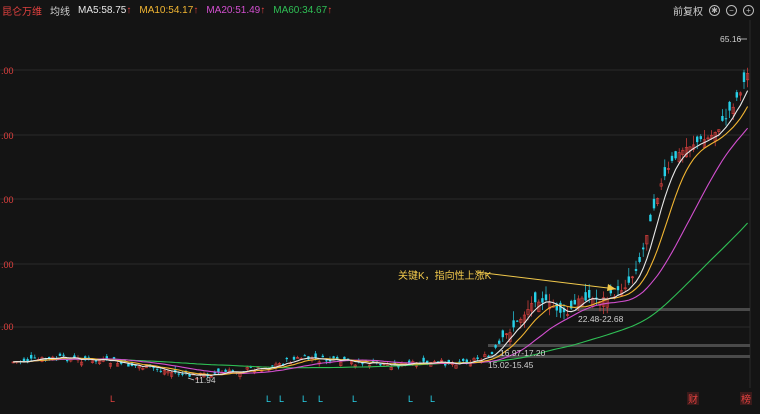 The image size is (760, 414). I want to click on cai-label: 财, so click(693, 399).